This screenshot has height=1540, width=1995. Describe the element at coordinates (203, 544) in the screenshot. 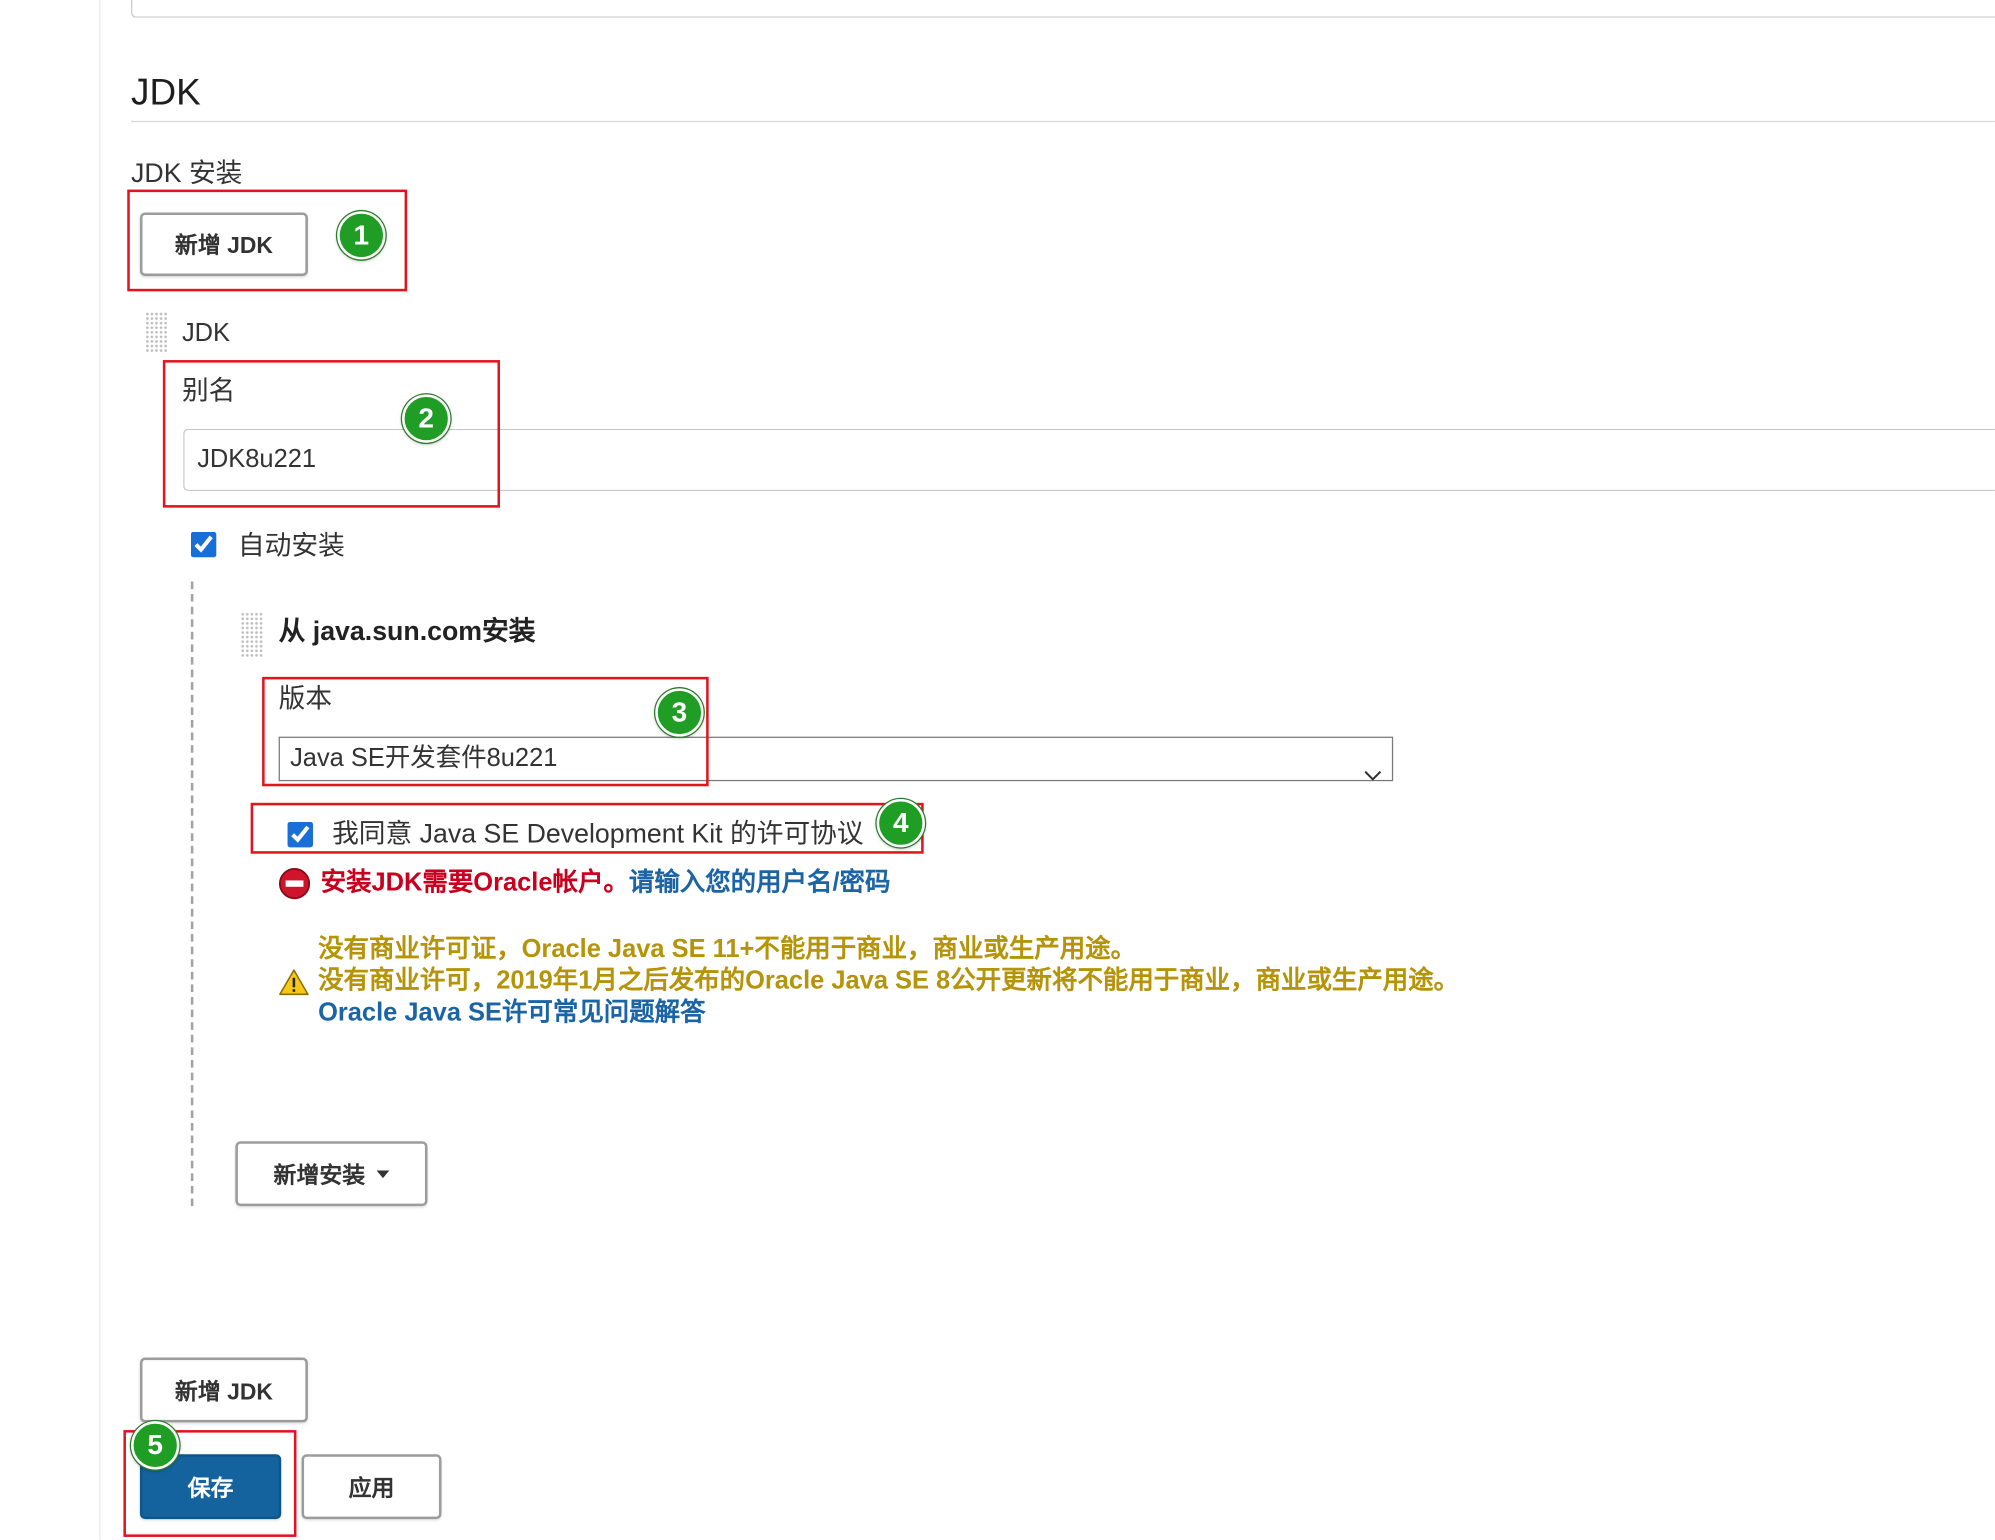

I see `auto-install-checkbox` at that location.